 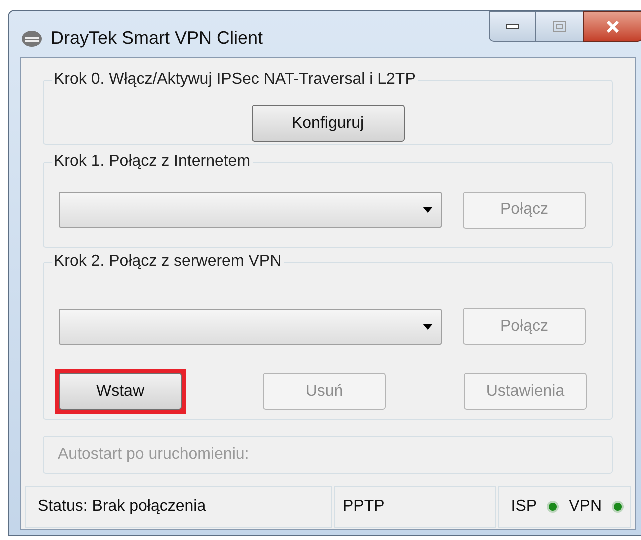 What do you see at coordinates (32, 39) in the screenshot?
I see `app-icon` at bounding box center [32, 39].